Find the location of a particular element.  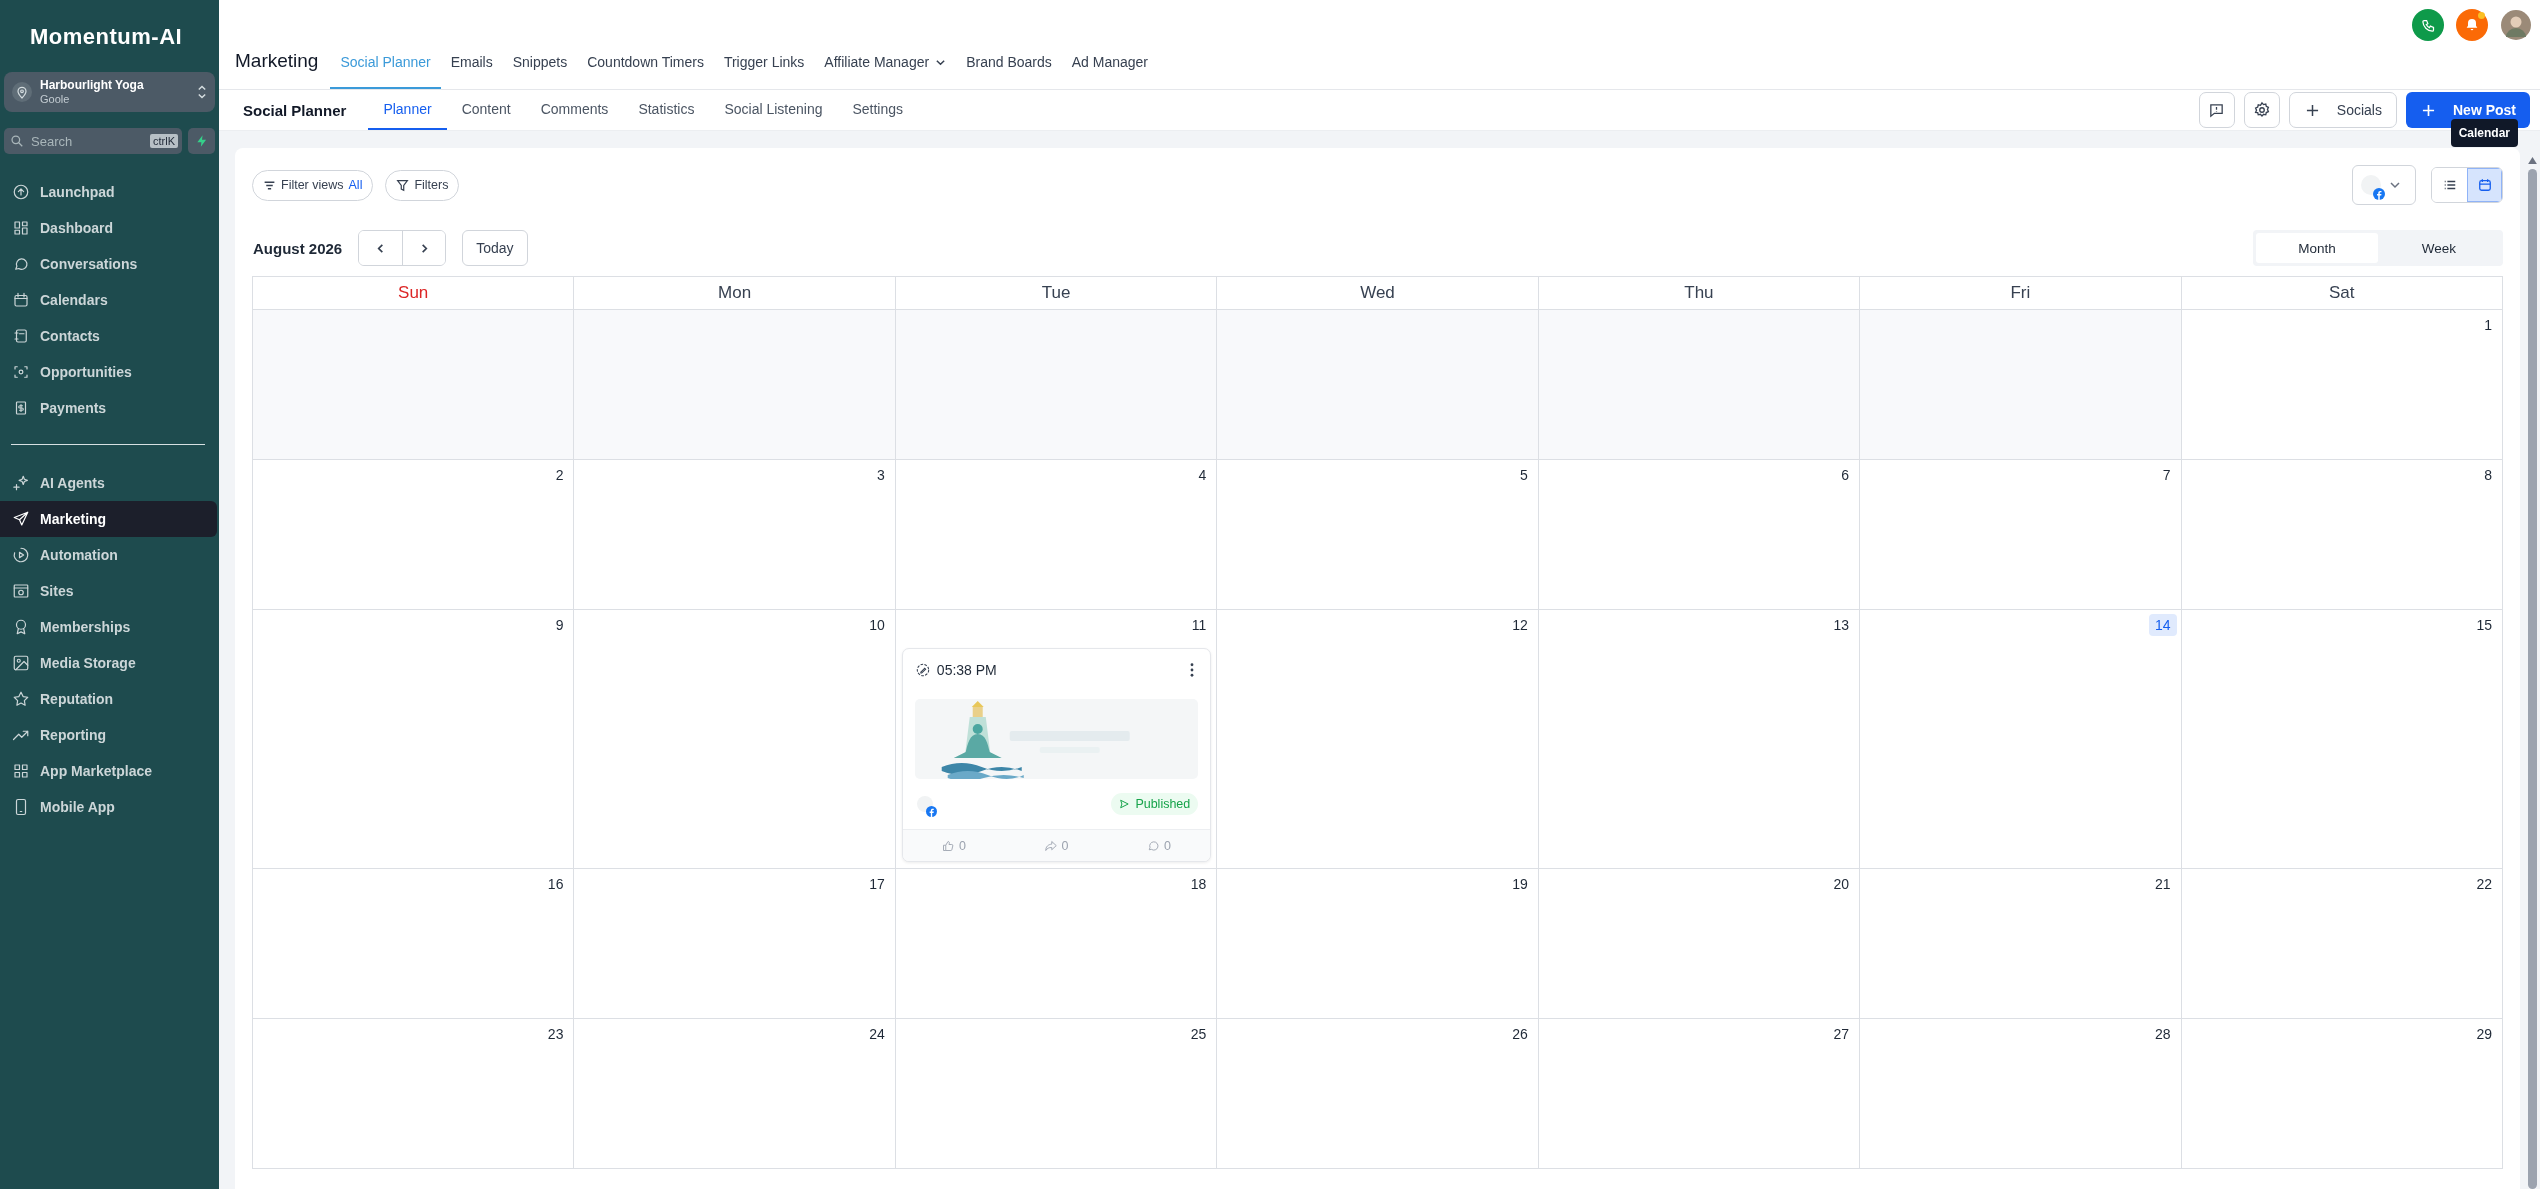

calendar-view-button is located at coordinates (2484, 185).